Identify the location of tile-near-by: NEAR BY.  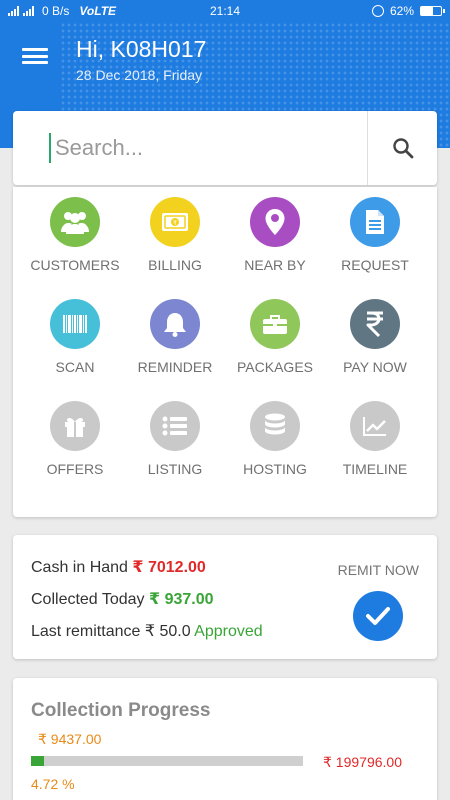
(275, 248).